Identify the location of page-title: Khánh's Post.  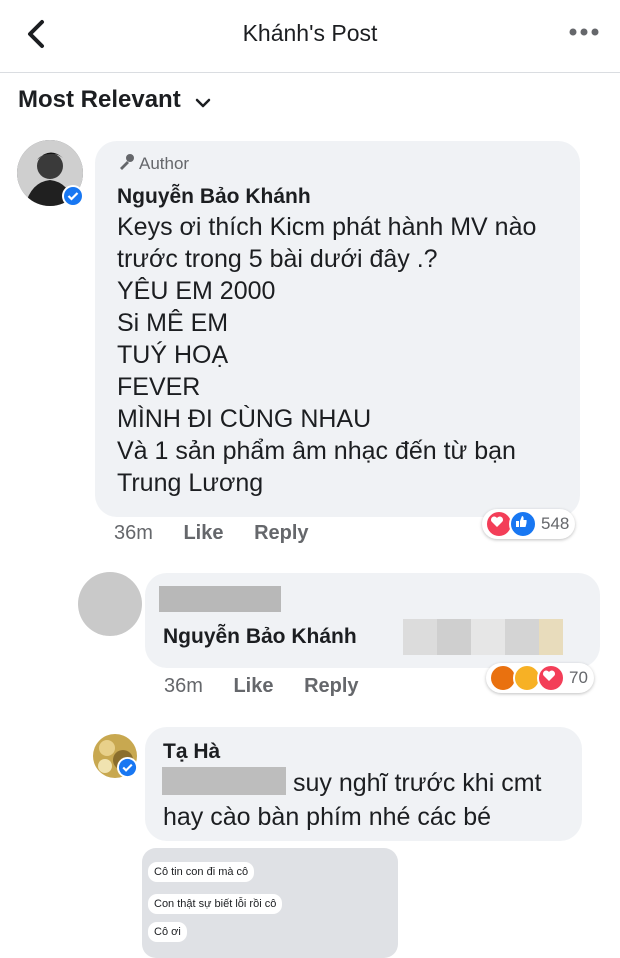
(310, 33).